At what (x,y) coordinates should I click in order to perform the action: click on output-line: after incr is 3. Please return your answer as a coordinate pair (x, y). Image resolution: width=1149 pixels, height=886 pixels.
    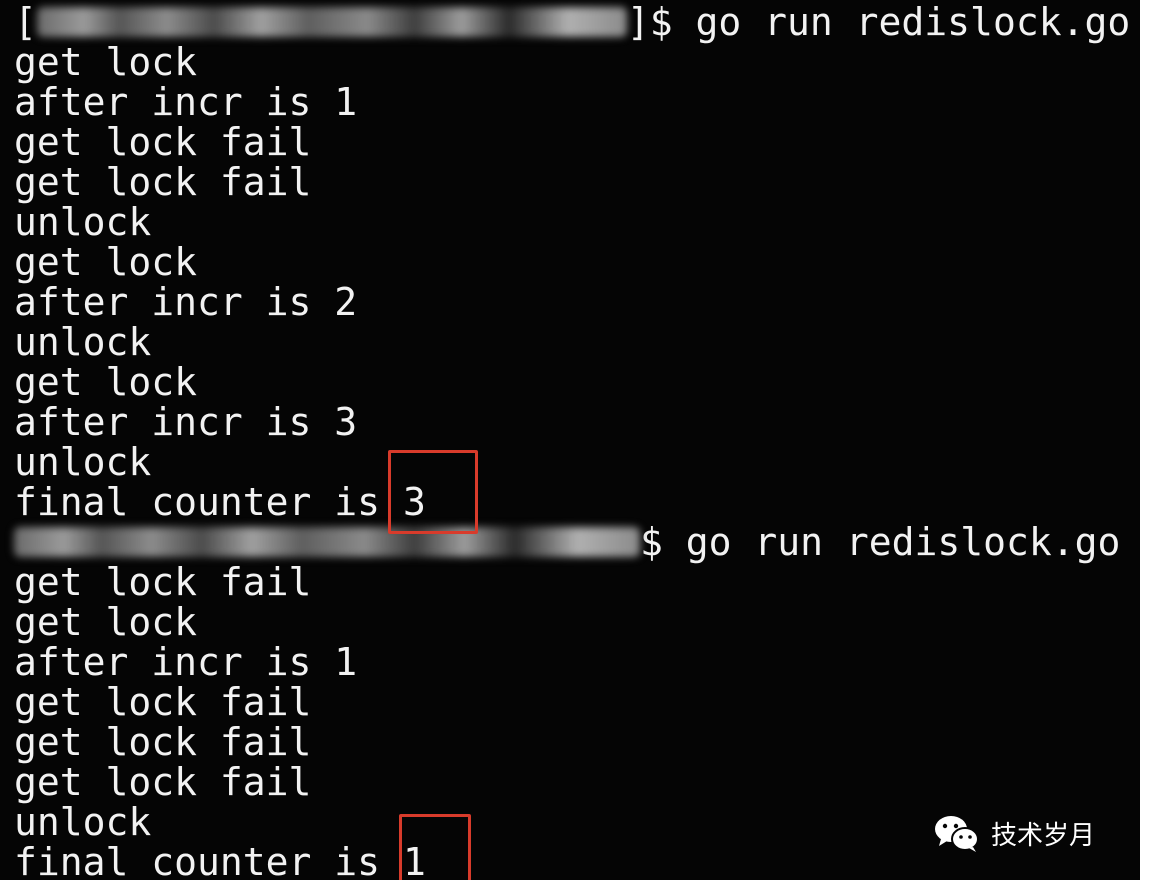
    Looking at the image, I should click on (186, 422).